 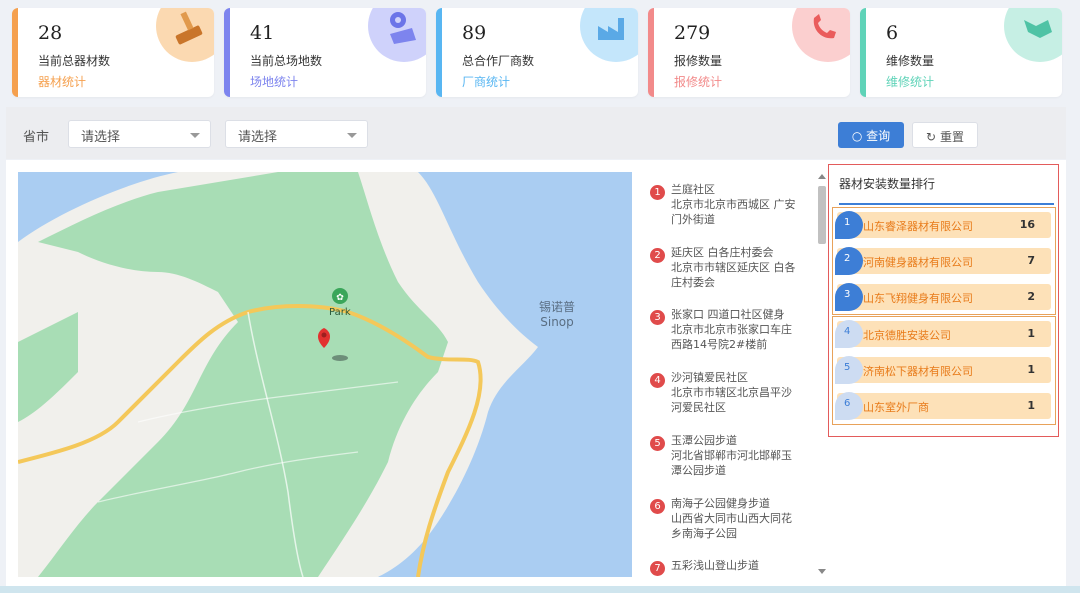 I want to click on stat-card-equipment: 28 当前总器材数 器材统计, so click(x=113, y=52).